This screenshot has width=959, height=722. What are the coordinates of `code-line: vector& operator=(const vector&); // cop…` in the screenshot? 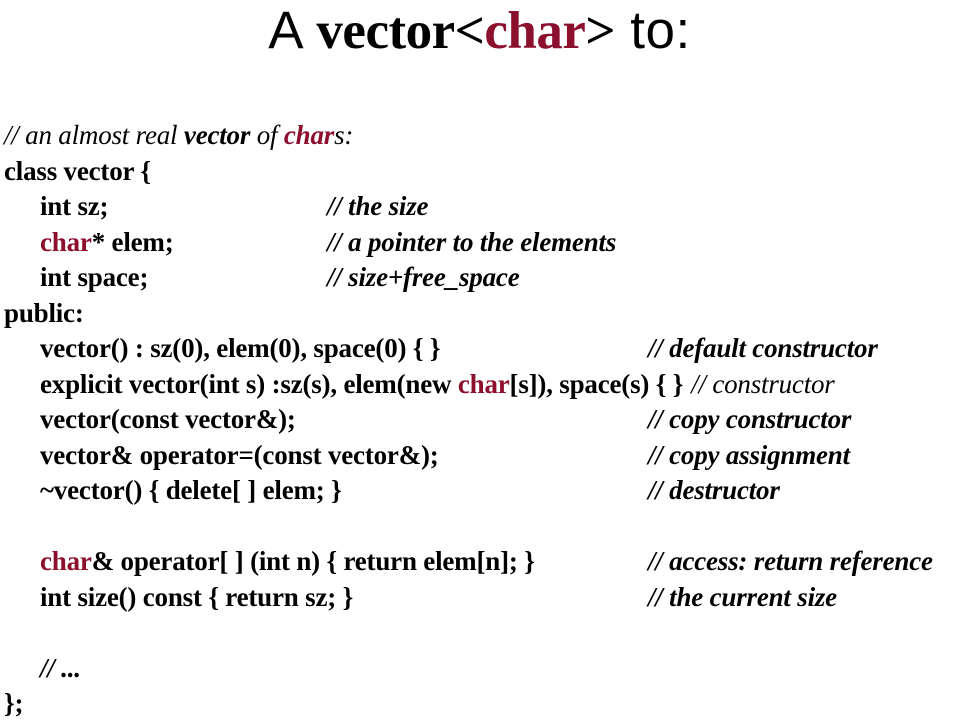 It's located at (479, 456).